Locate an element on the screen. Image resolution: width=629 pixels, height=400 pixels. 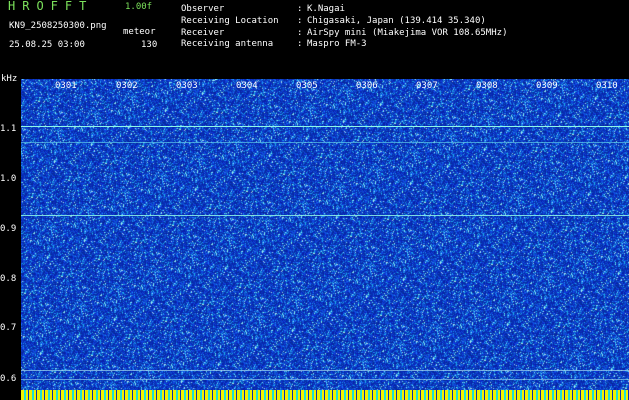
app-version: 1.00f is located at coordinates (139, 7).